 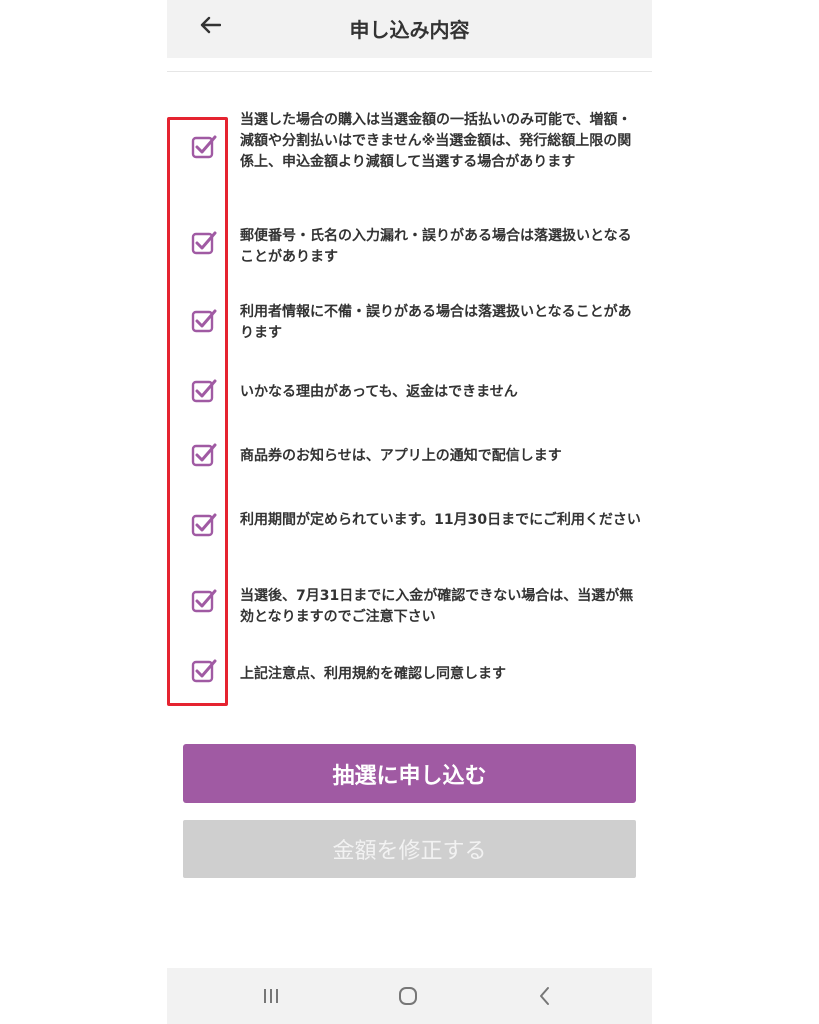 What do you see at coordinates (436, 246) in the screenshot?
I see `checklist-item-text: 郵便番号・氏名の入力漏れ・誤りがある場合は落選扱いとなることがあります` at bounding box center [436, 246].